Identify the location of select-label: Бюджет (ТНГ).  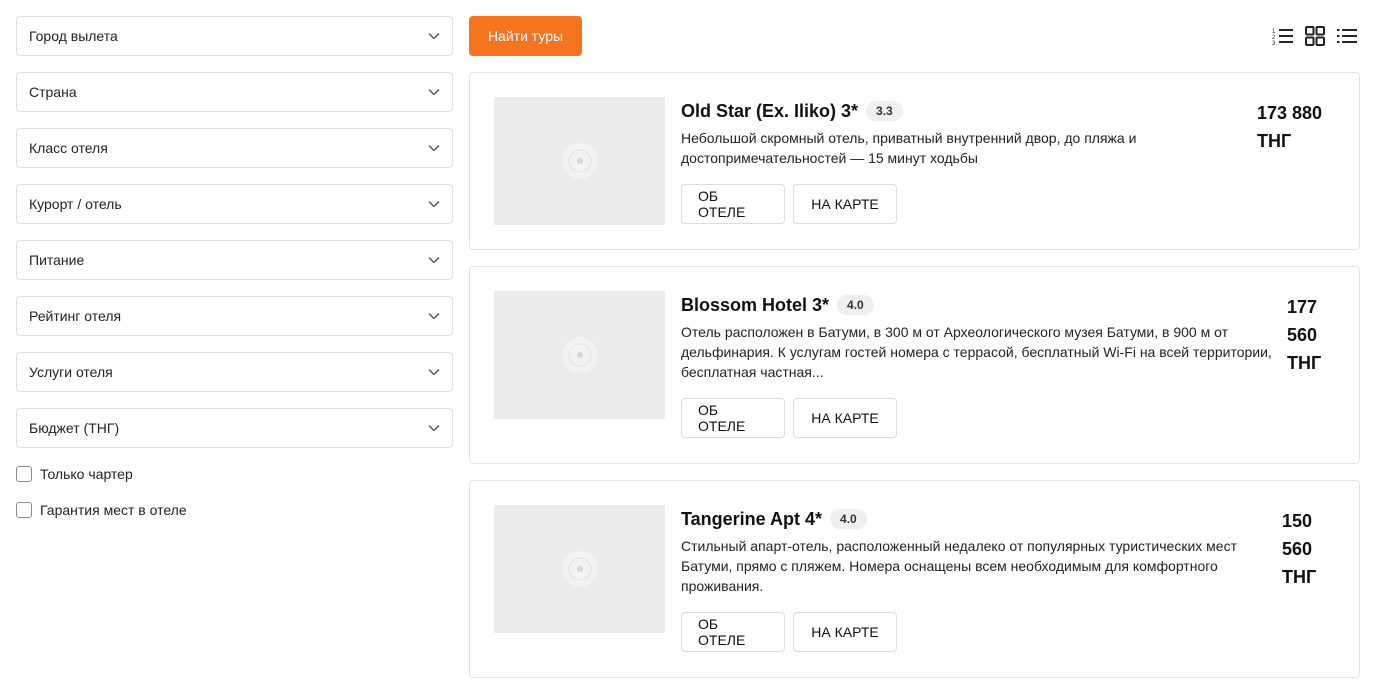
(74, 428).